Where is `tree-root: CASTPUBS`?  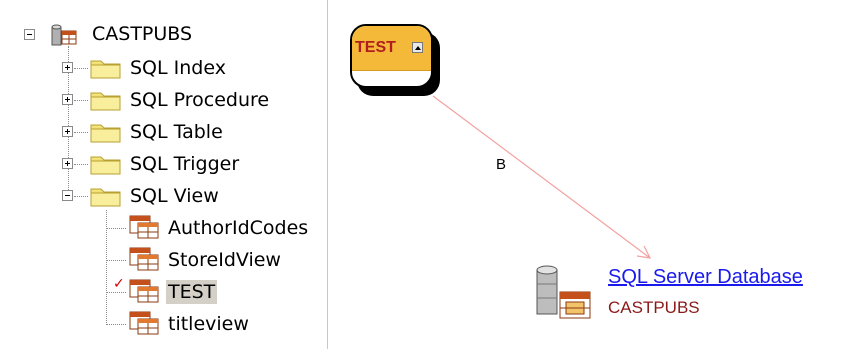
tree-root: CASTPUBS is located at coordinates (142, 34).